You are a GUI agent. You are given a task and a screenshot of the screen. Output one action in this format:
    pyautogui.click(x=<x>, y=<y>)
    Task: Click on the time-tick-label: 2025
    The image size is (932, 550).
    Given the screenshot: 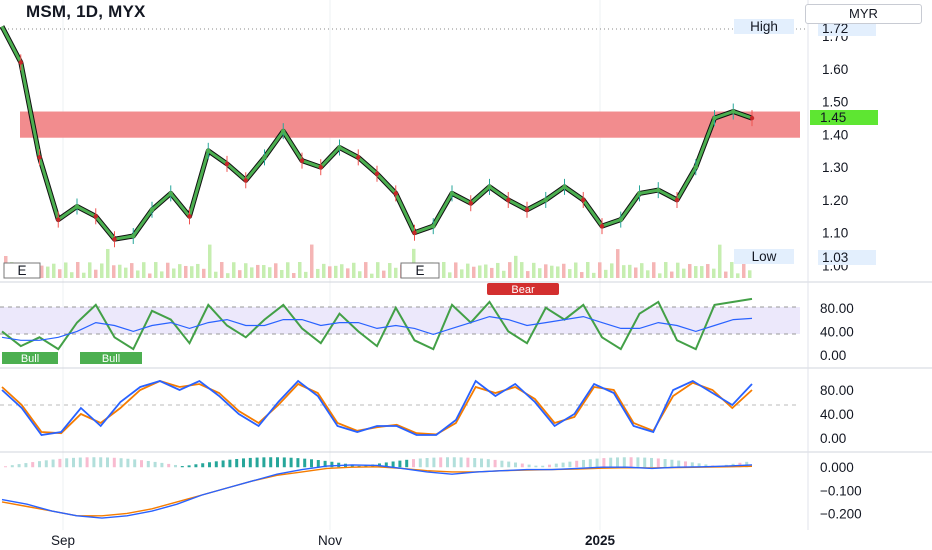 What is the action you would take?
    pyautogui.click(x=600, y=540)
    